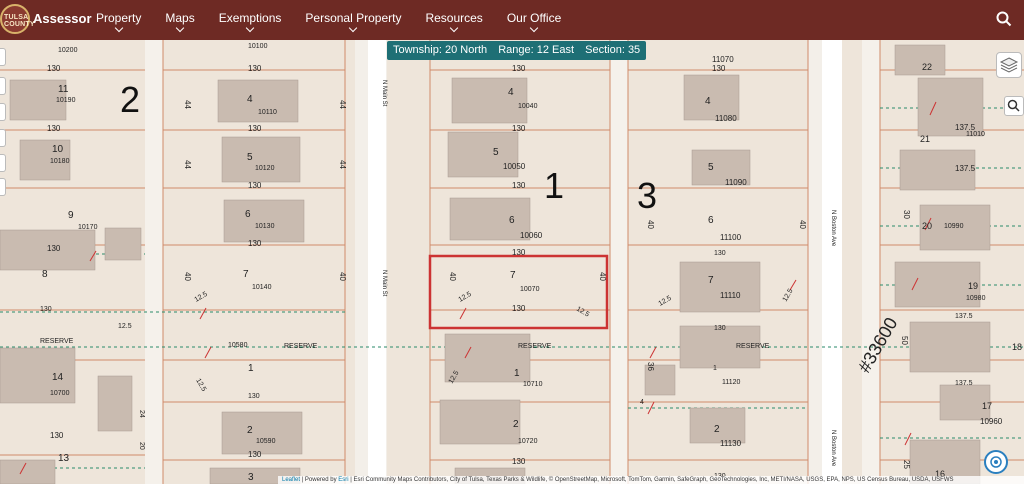 The width and height of the screenshot is (1024, 484). Describe the element at coordinates (647, 195) in the screenshot. I see `block-label: 3` at that location.